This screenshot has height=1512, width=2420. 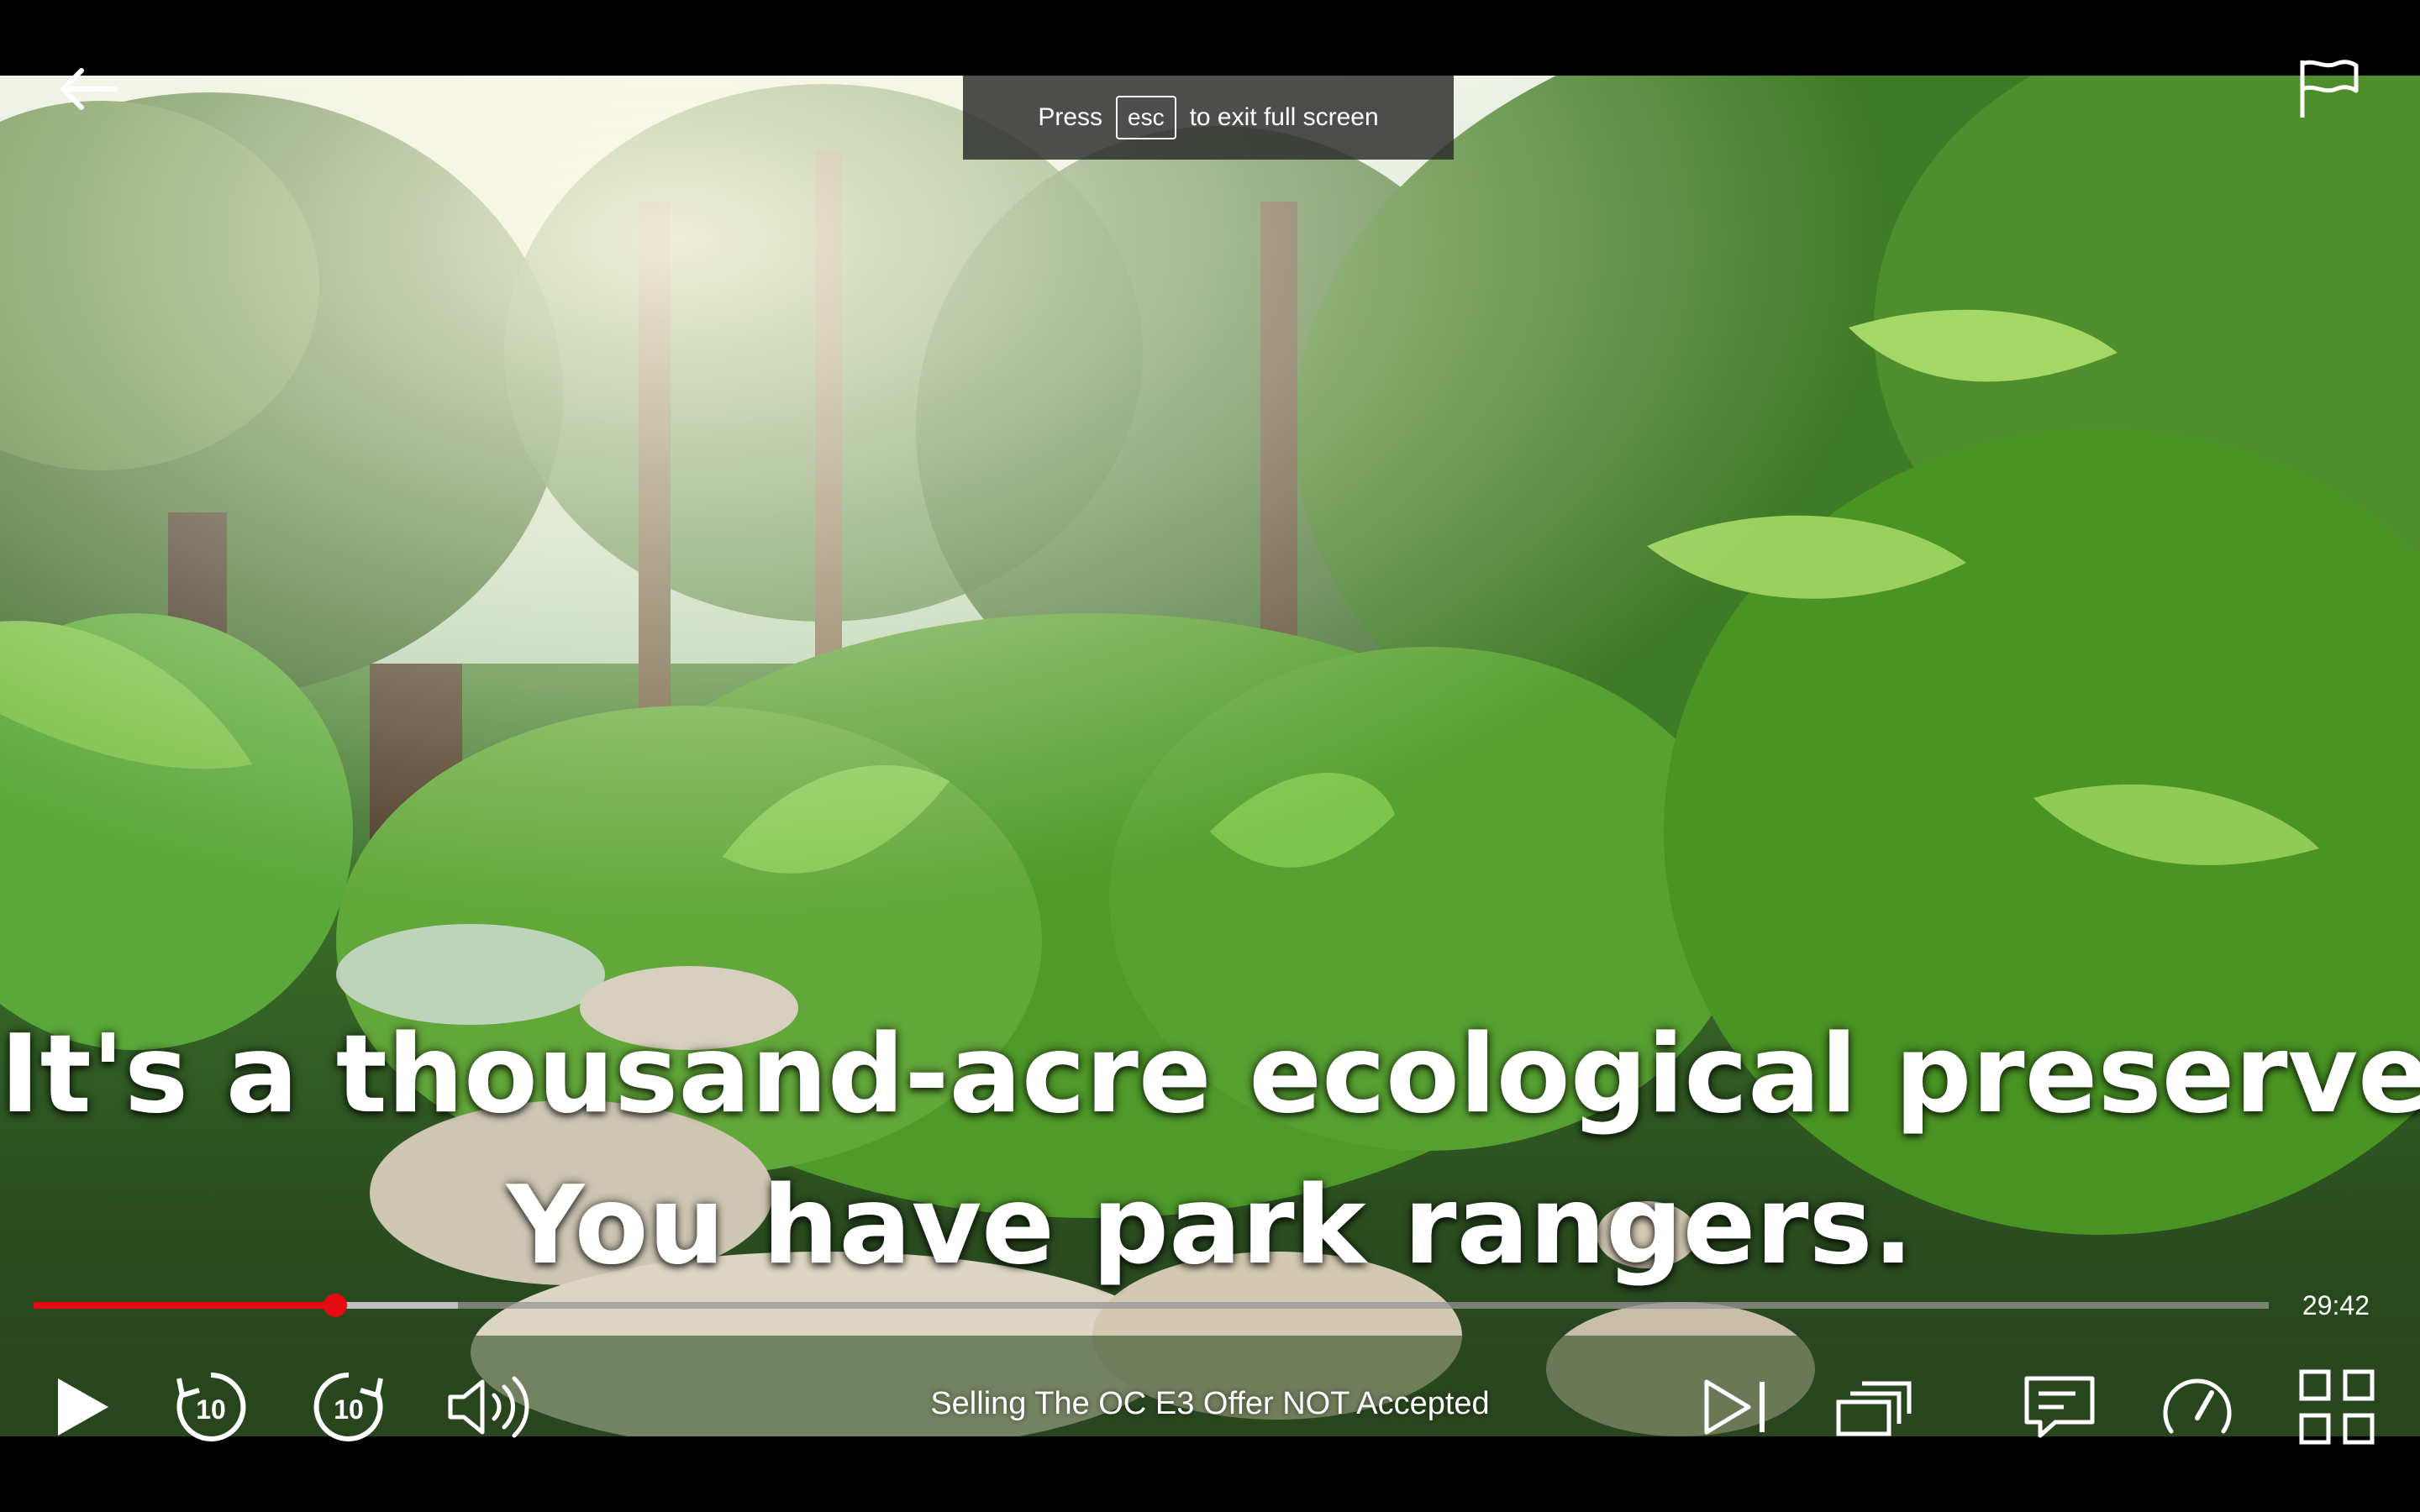 I want to click on time-remaining: 29:42, so click(x=2336, y=1305).